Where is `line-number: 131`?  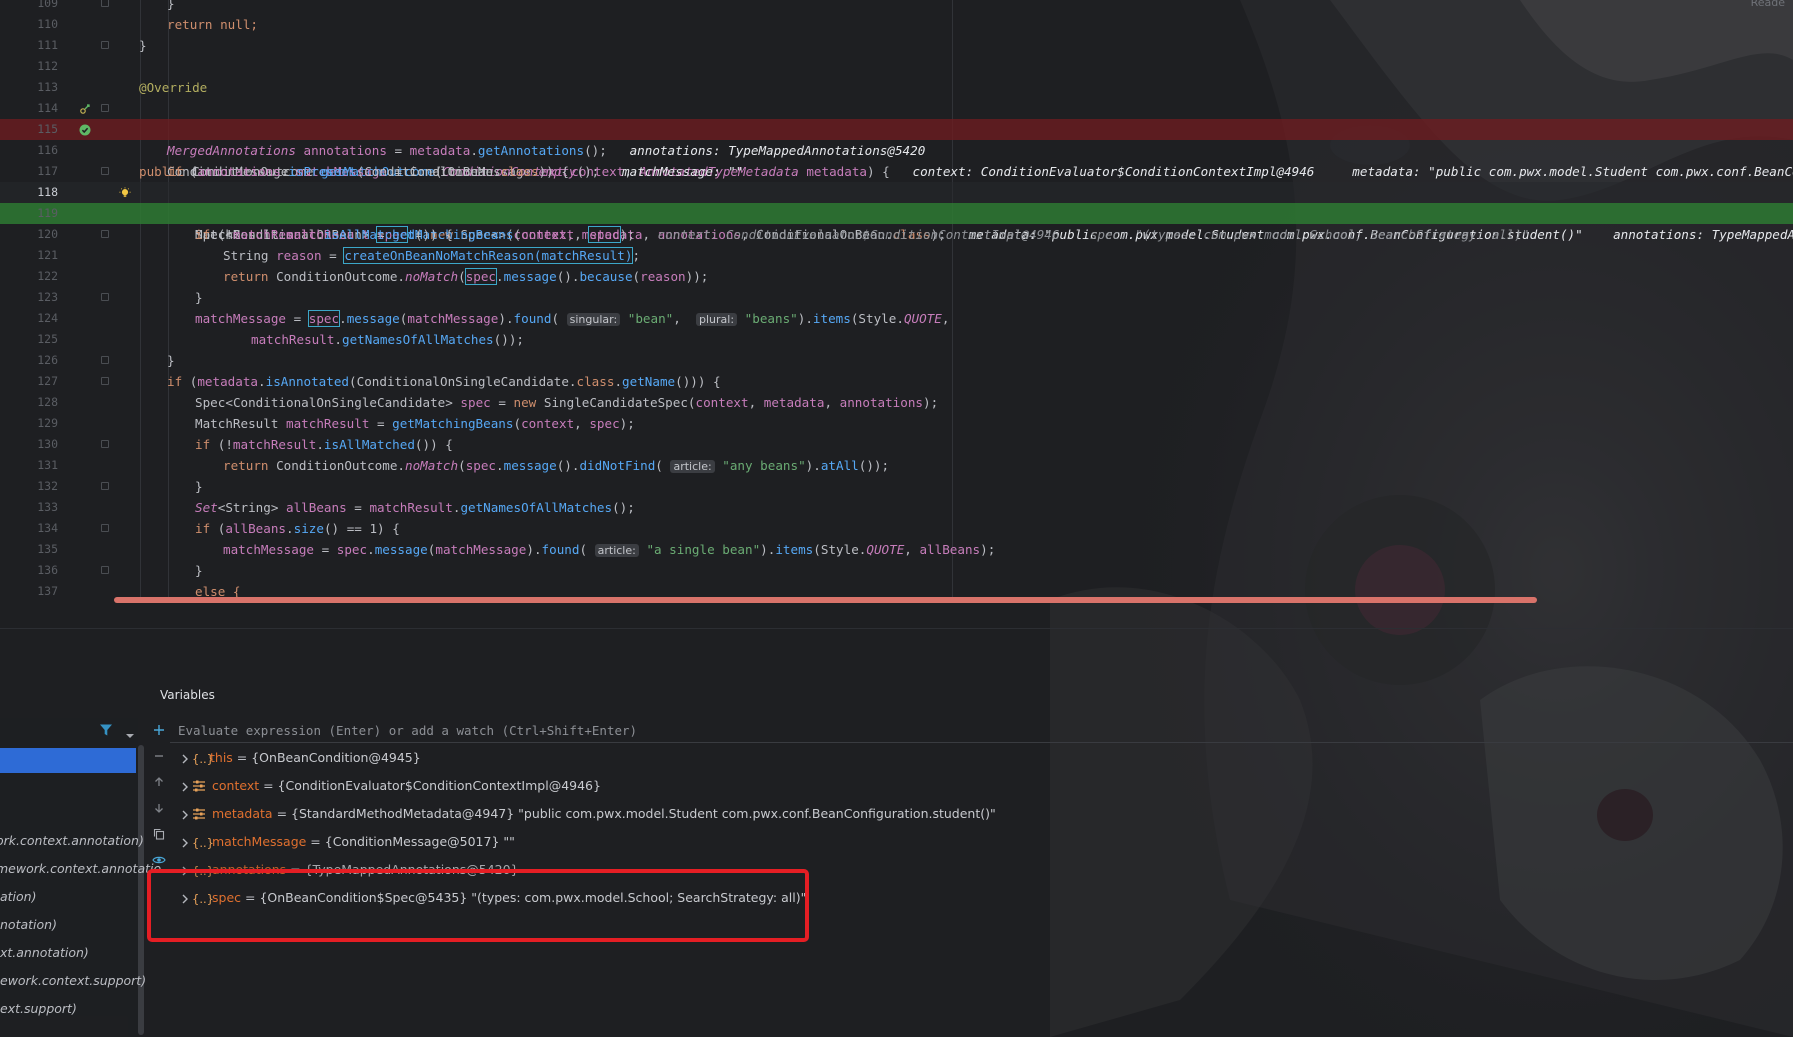
line-number: 131 is located at coordinates (47, 465).